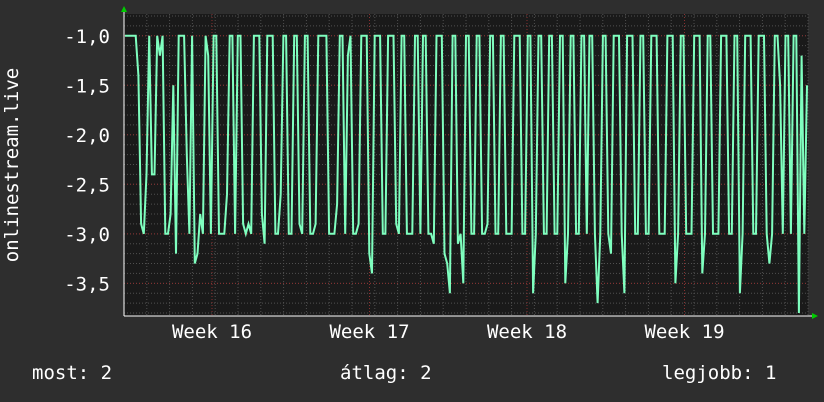 The height and width of the screenshot is (402, 824). What do you see at coordinates (719, 373) in the screenshot?
I see `best-value-label: legjobb: 1` at bounding box center [719, 373].